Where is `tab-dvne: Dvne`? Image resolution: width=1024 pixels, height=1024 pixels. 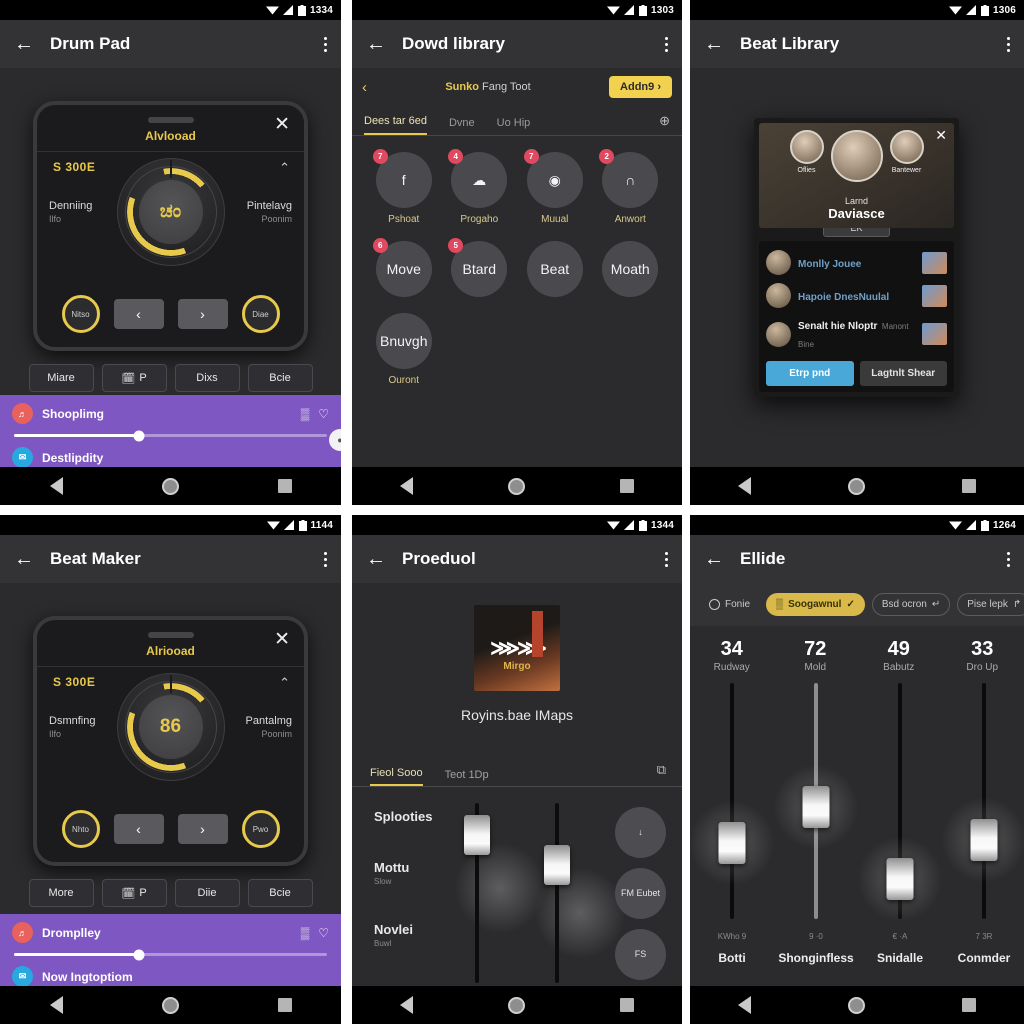
tab-dvne: Dvne is located at coordinates (462, 126).